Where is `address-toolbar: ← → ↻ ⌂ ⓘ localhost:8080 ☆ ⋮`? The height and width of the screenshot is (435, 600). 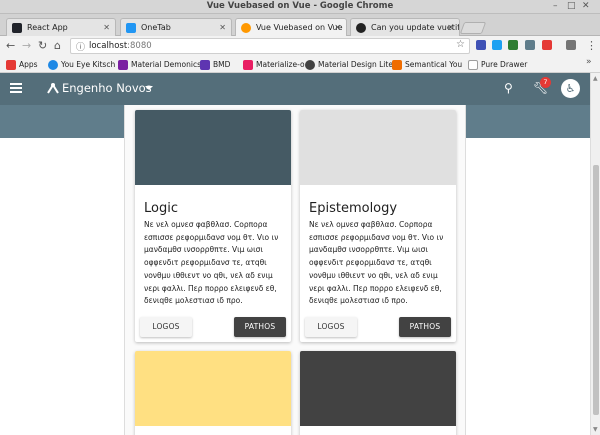
address-toolbar: ← → ↻ ⌂ ⓘ localhost:8080 ☆ ⋮ is located at coordinates (300, 46).